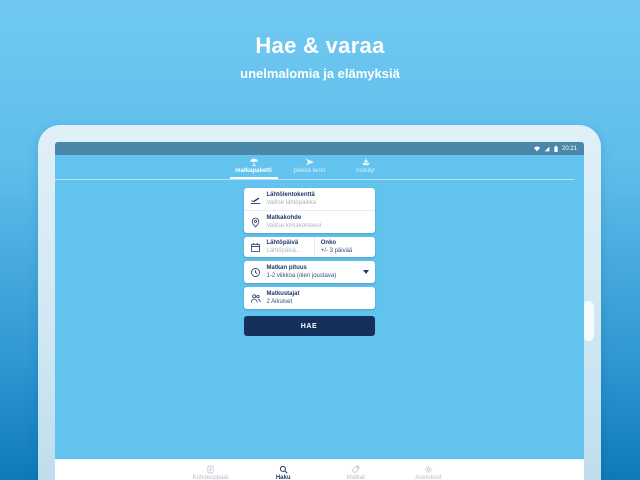  I want to click on field-label: Lähtöpäivä, so click(282, 243).